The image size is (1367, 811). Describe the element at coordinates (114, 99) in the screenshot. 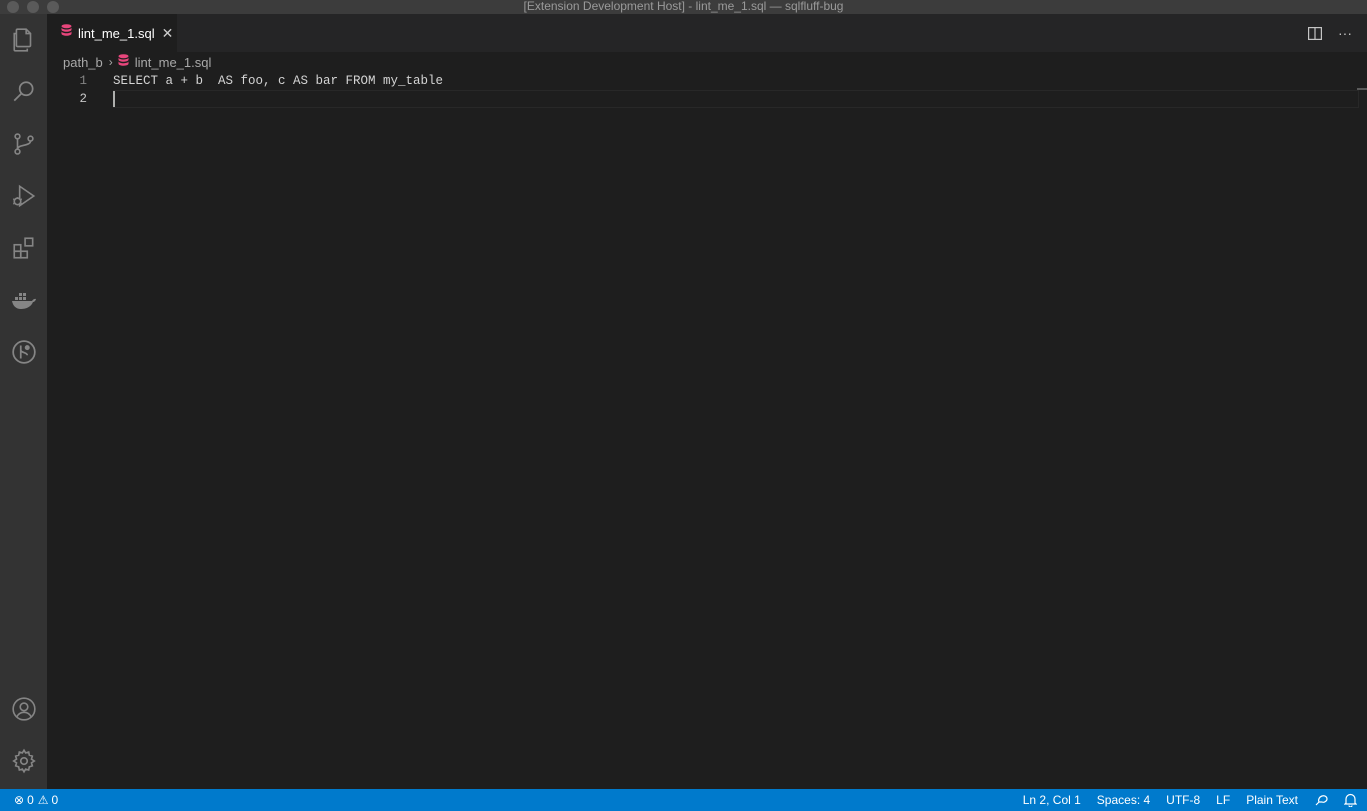

I see `text-cursor` at that location.